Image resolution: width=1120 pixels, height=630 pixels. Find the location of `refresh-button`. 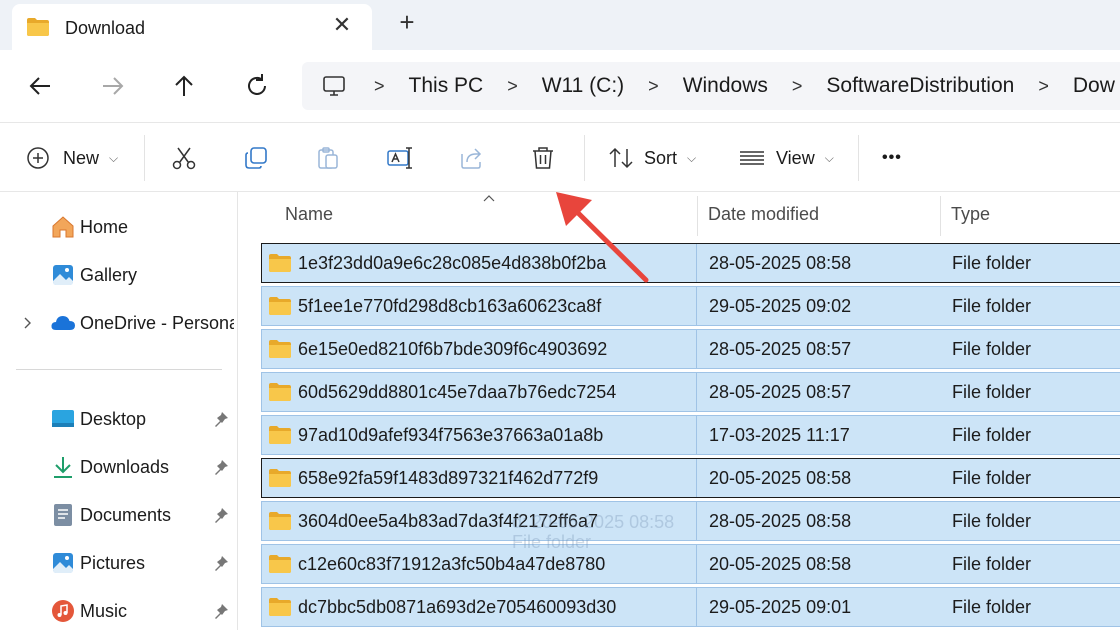

refresh-button is located at coordinates (257, 86).